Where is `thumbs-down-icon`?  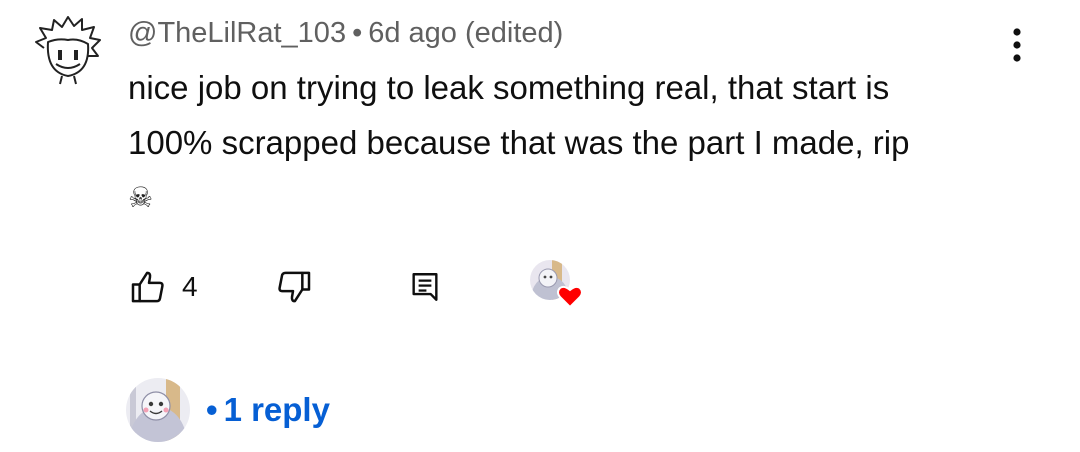
thumbs-down-icon is located at coordinates (294, 287).